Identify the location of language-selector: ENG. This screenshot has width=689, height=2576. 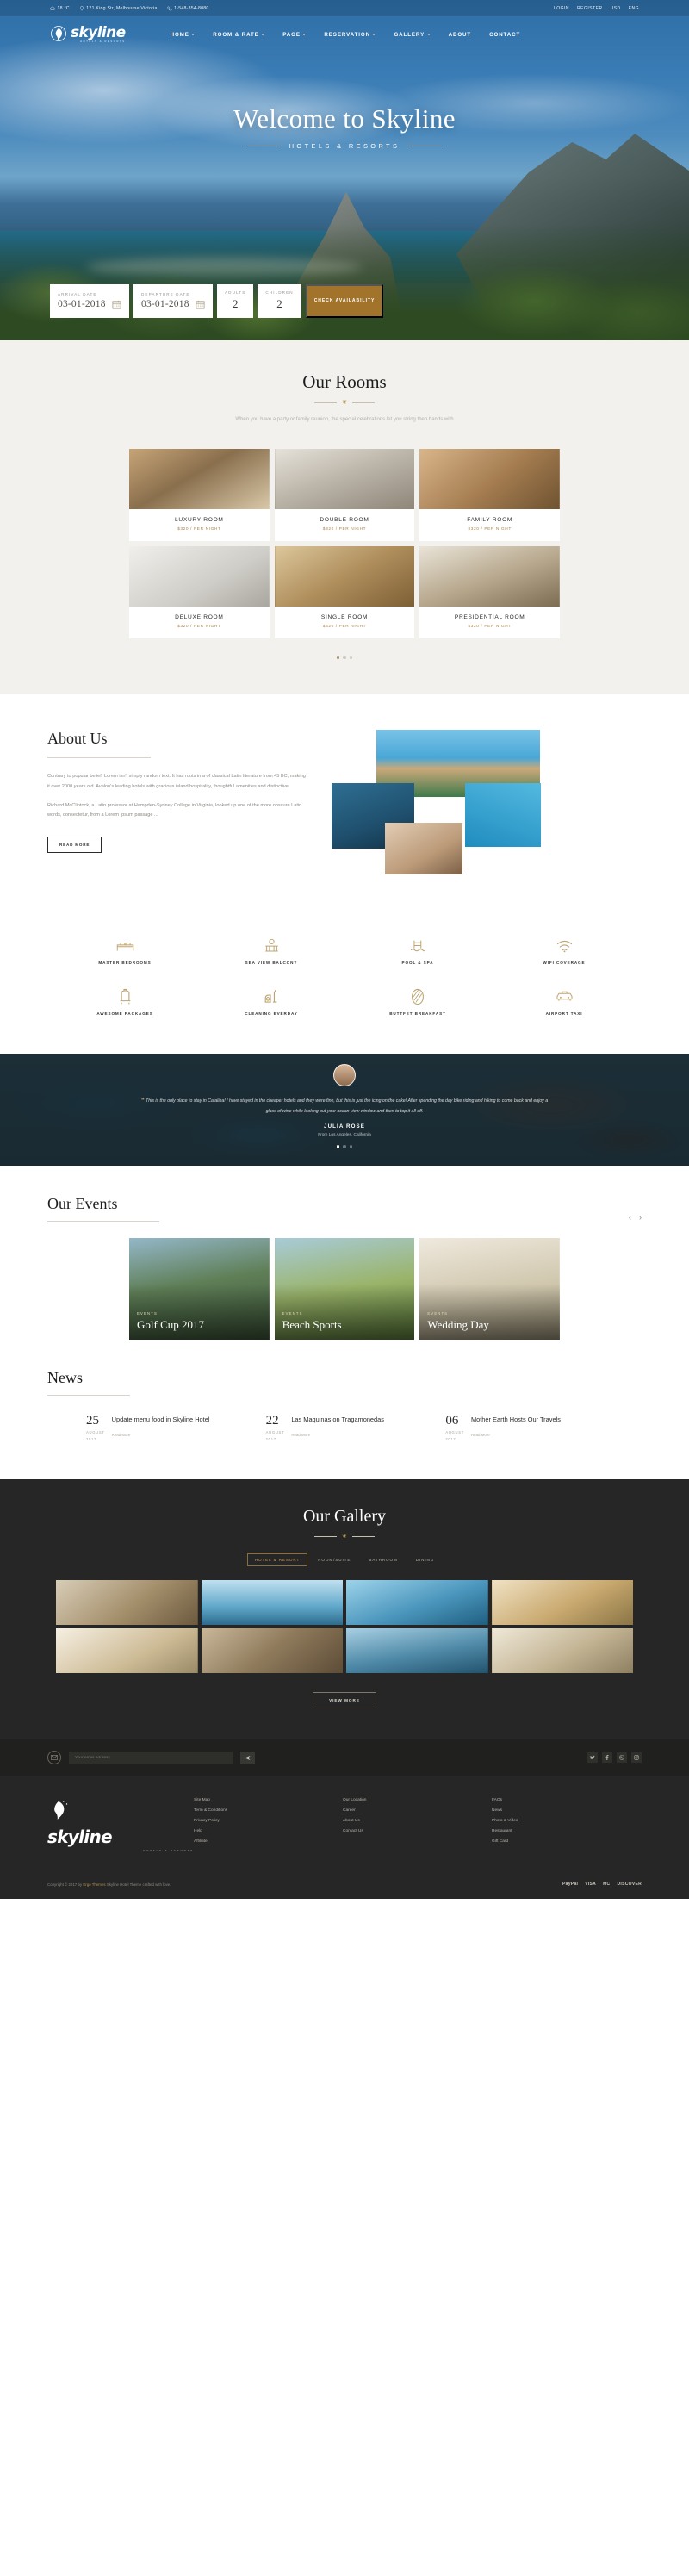
(634, 8).